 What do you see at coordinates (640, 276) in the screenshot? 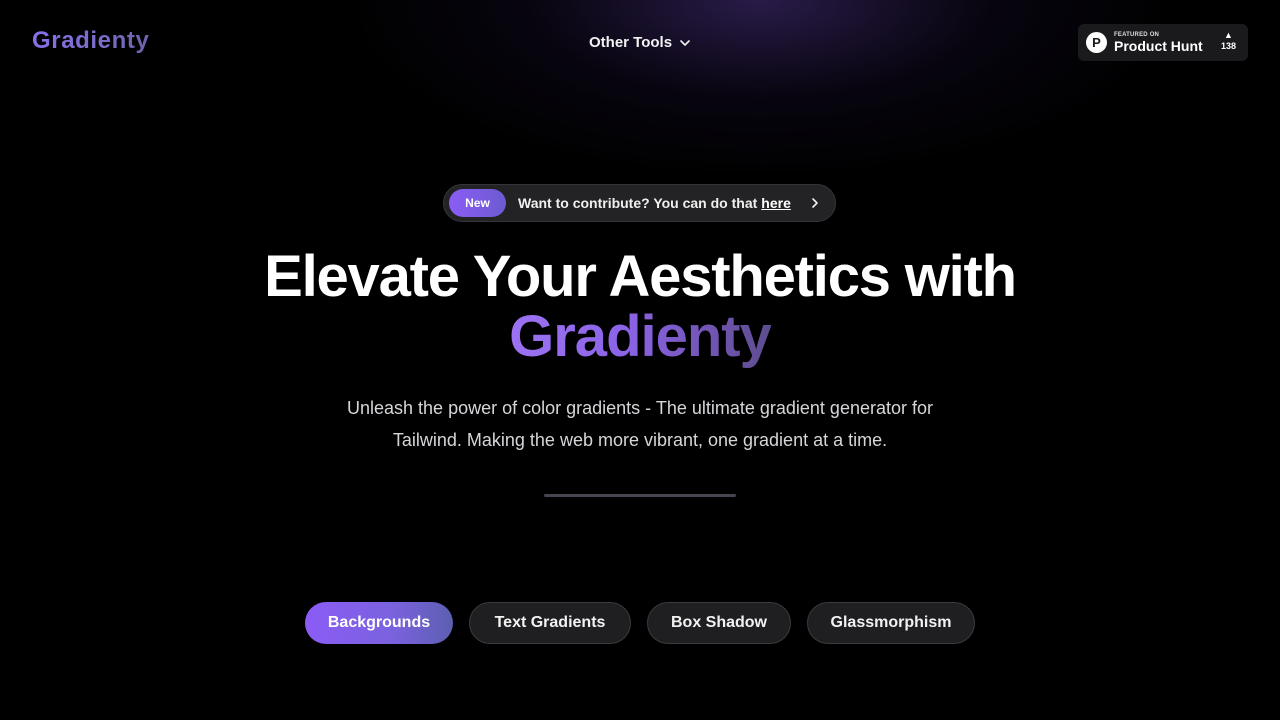
I see `hero-headline: Elevate Your Aesthetics with` at bounding box center [640, 276].